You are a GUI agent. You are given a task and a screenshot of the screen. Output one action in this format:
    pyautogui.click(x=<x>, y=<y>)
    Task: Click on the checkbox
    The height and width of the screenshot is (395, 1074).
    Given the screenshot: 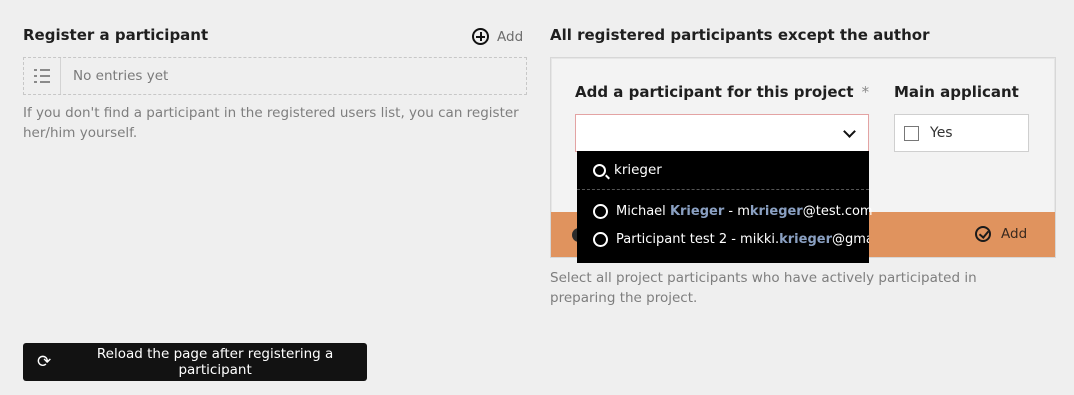 What is the action you would take?
    pyautogui.click(x=911, y=133)
    